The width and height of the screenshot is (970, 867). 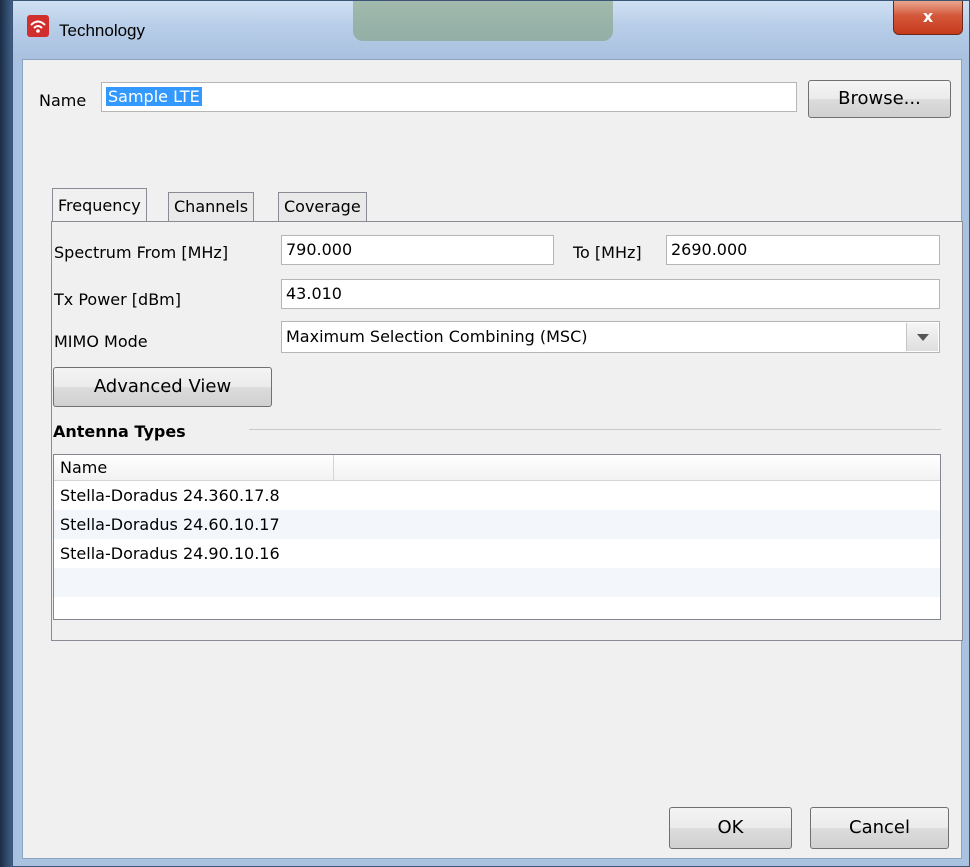 I want to click on spectrum-from-label: Spectrum From [MHz], so click(x=141, y=252).